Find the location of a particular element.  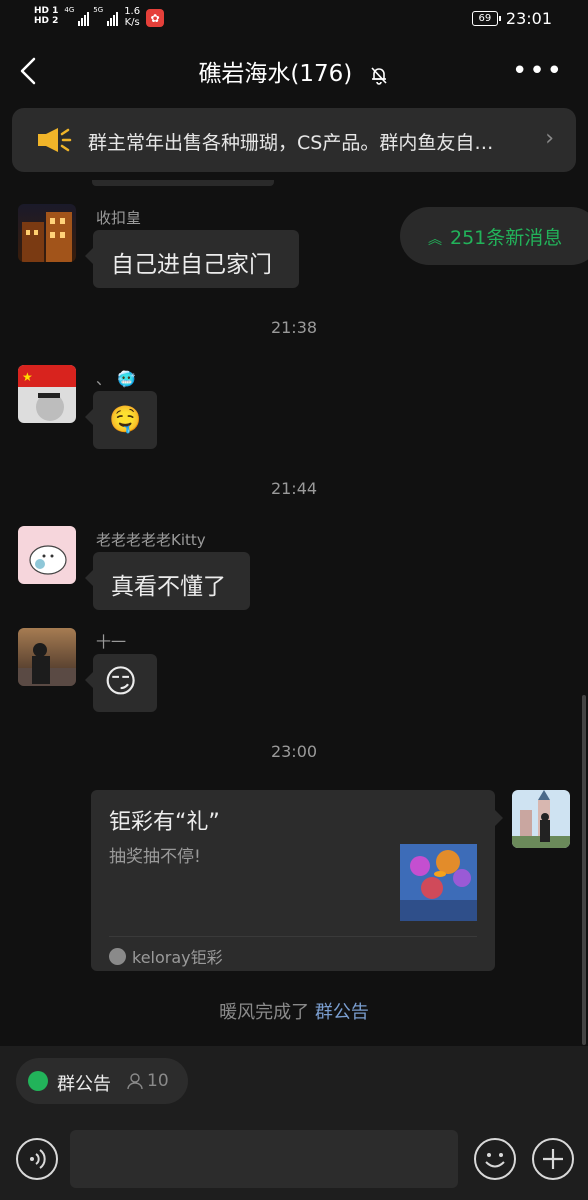

more-icon: ••• is located at coordinates (537, 71).